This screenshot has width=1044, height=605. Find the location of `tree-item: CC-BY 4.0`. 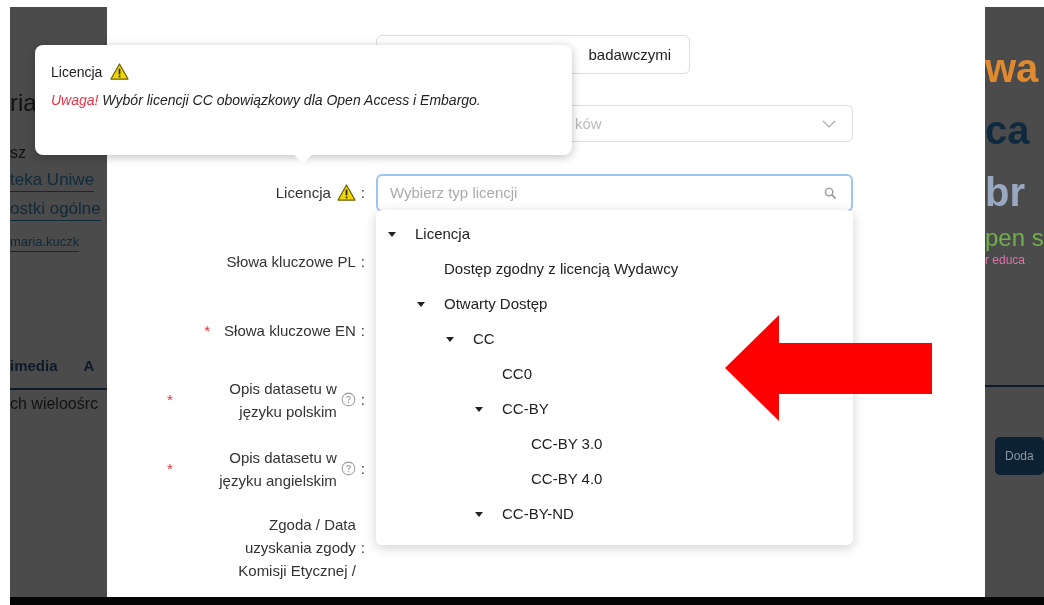

tree-item: CC-BY 4.0 is located at coordinates (567, 478).